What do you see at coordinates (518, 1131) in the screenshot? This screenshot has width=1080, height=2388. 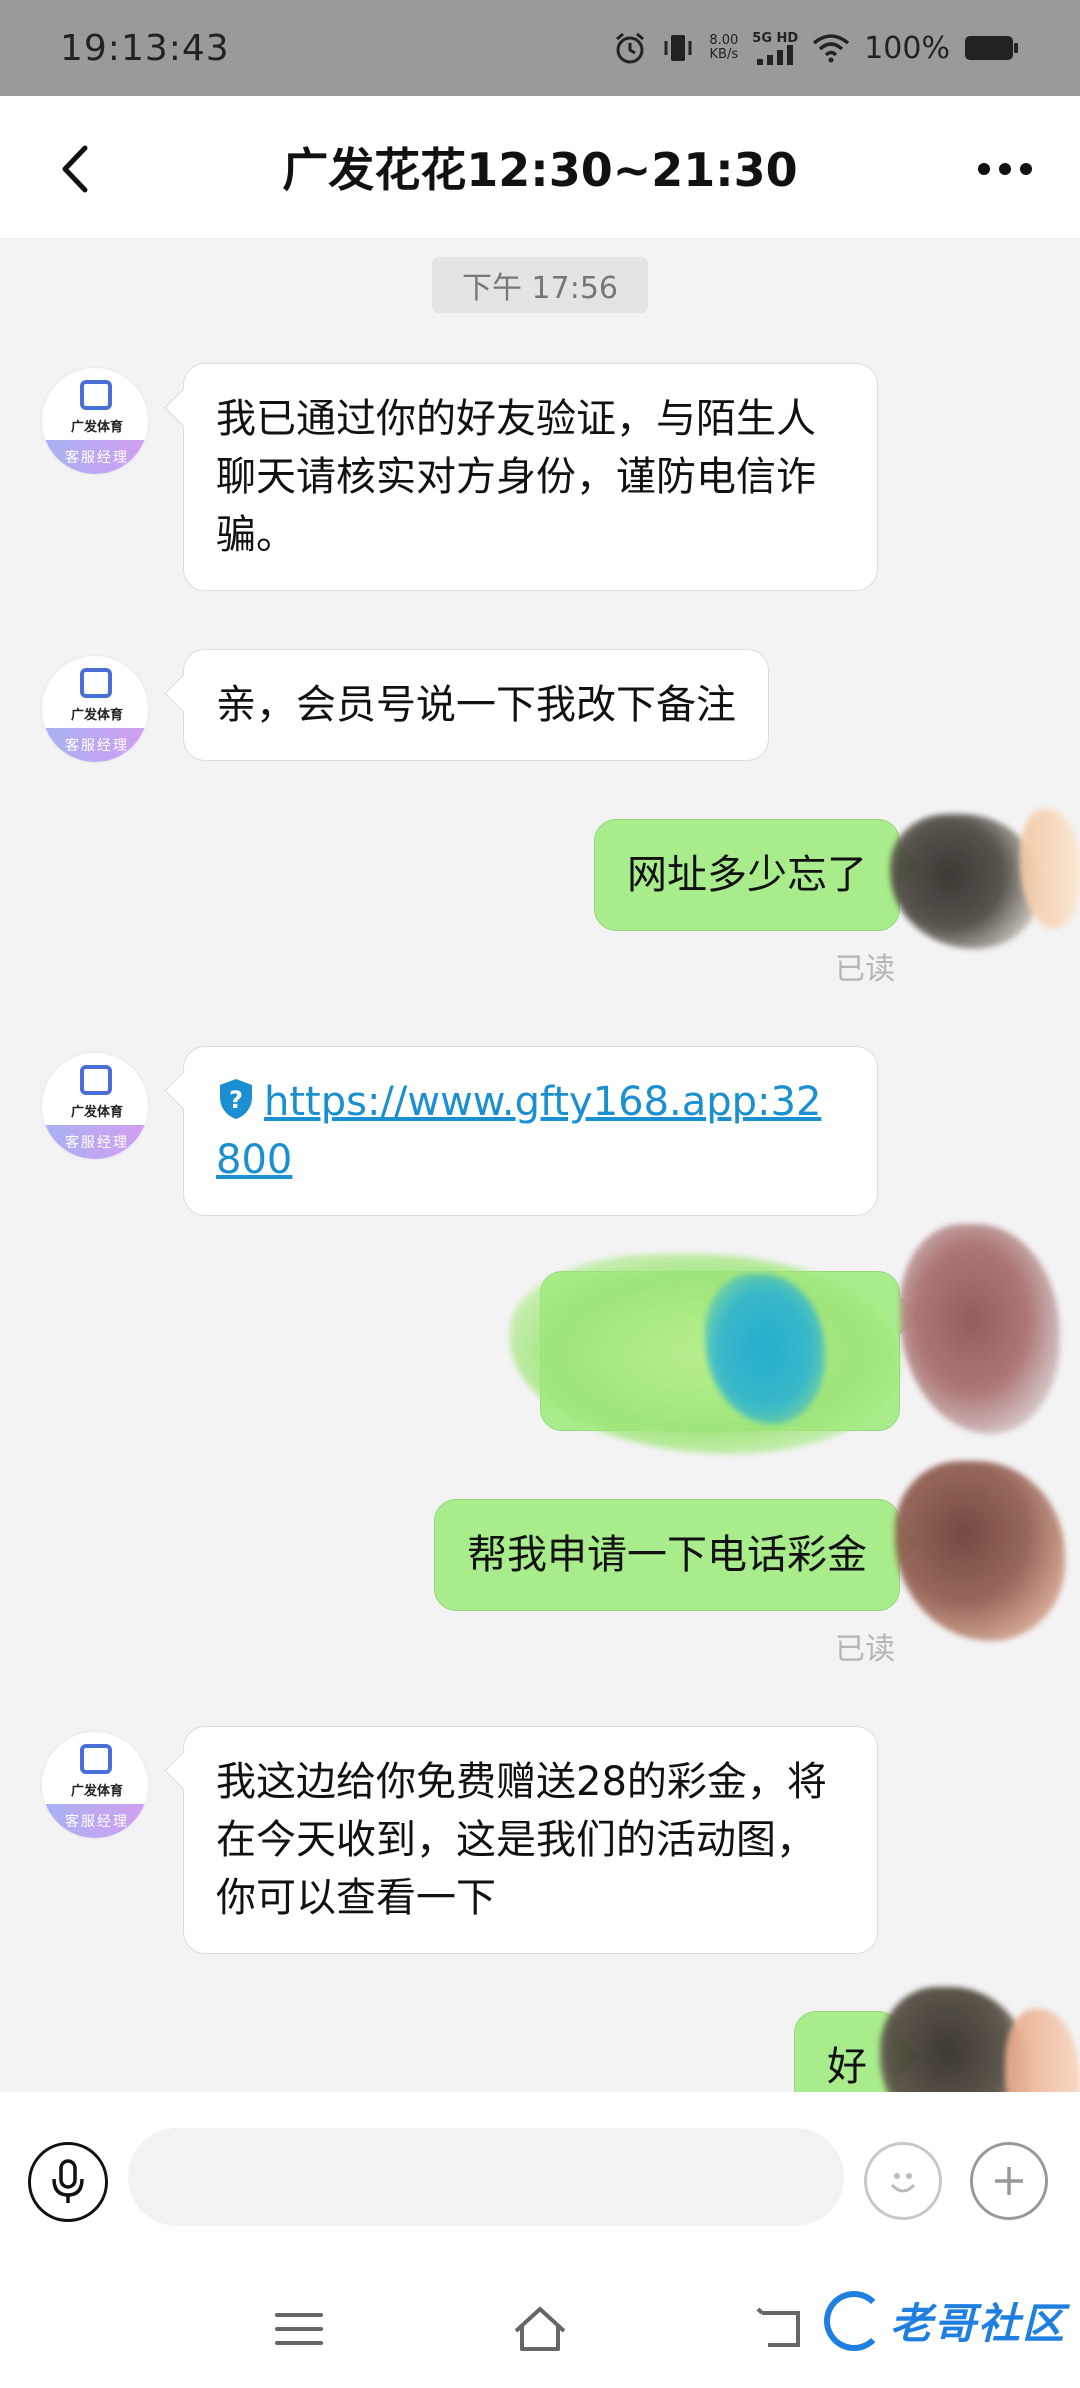 I see `message-link: https://www.gfty168.app:32800` at bounding box center [518, 1131].